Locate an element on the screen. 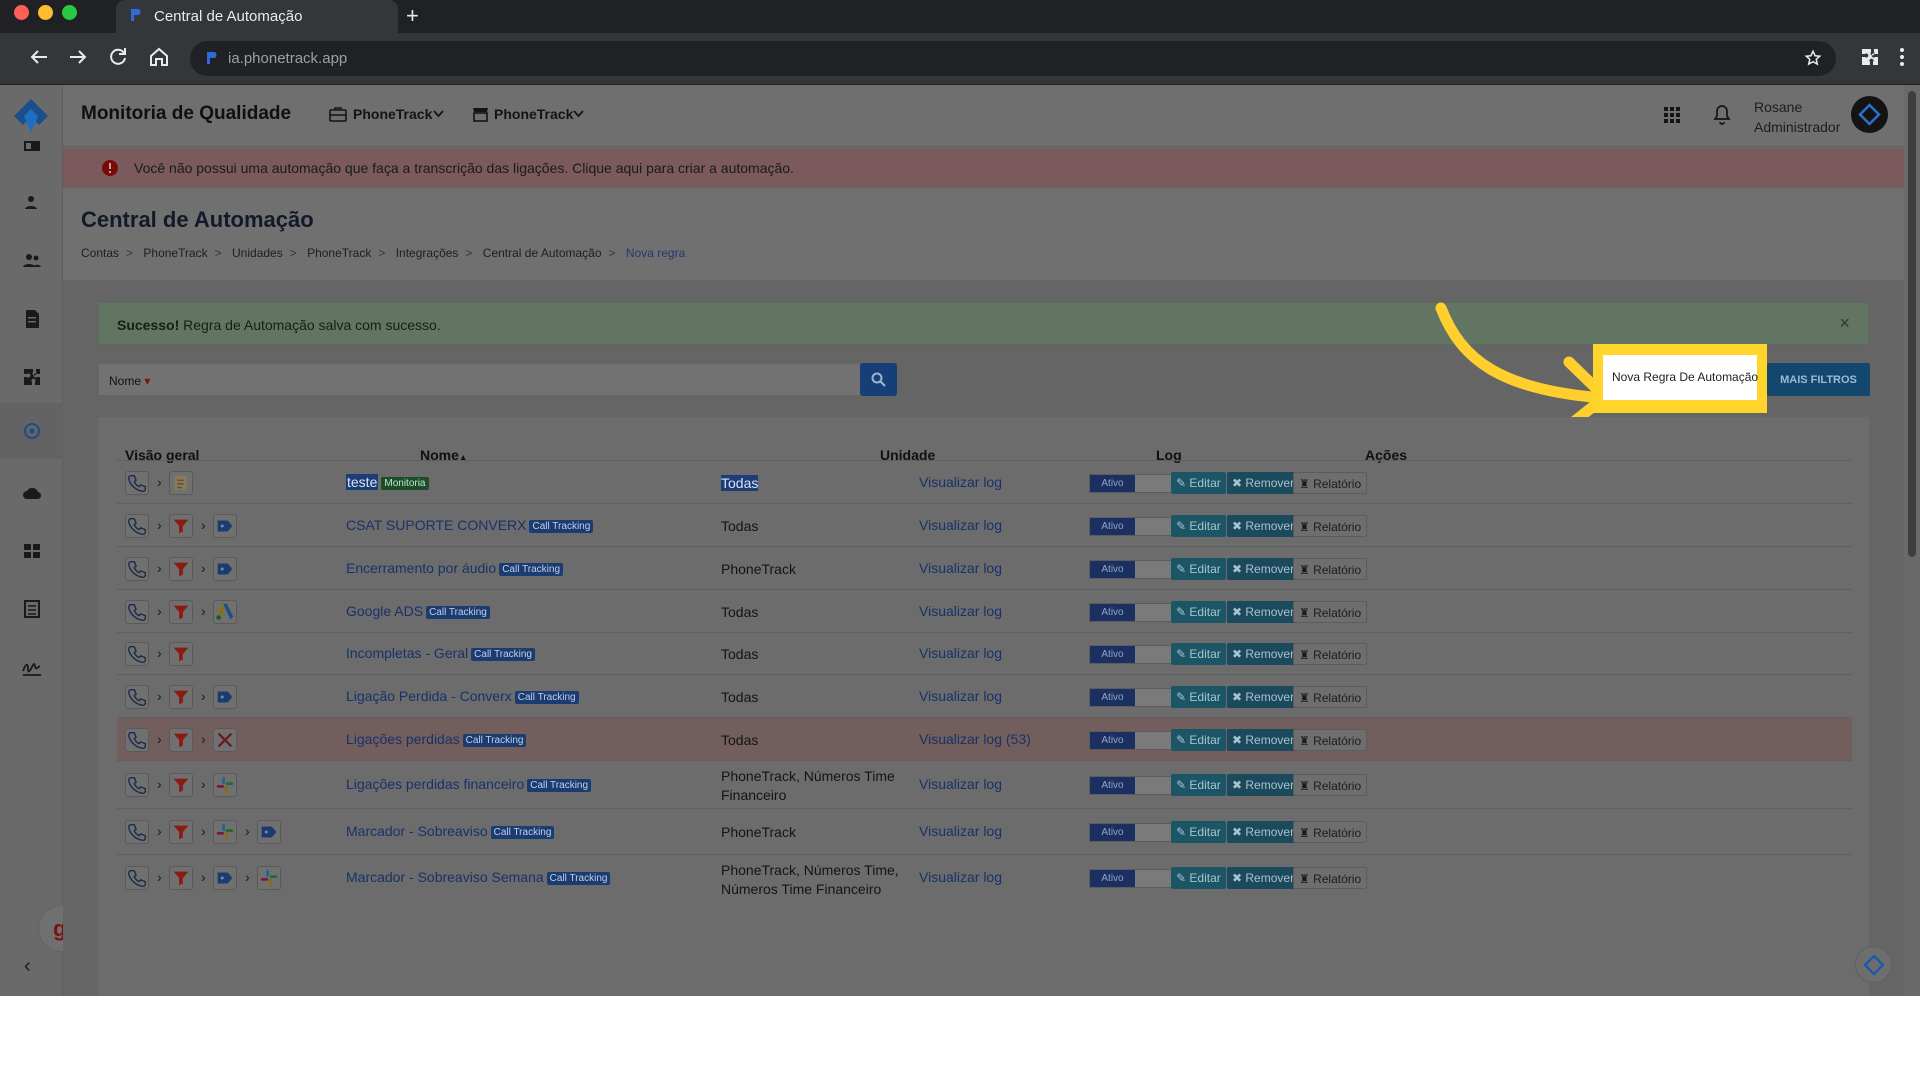  close-alert-button: × is located at coordinates (1844, 323).